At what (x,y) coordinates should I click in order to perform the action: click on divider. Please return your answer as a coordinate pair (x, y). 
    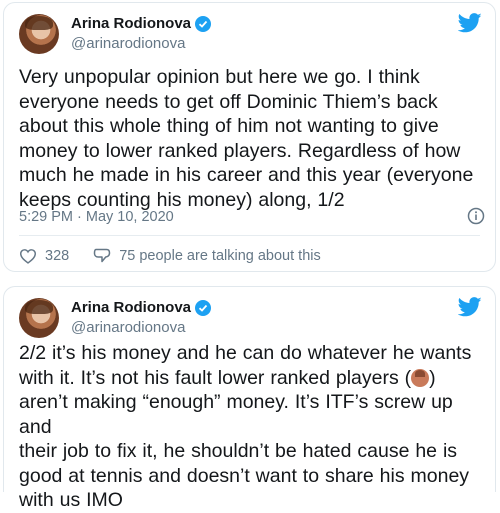
    Looking at the image, I should click on (249, 235).